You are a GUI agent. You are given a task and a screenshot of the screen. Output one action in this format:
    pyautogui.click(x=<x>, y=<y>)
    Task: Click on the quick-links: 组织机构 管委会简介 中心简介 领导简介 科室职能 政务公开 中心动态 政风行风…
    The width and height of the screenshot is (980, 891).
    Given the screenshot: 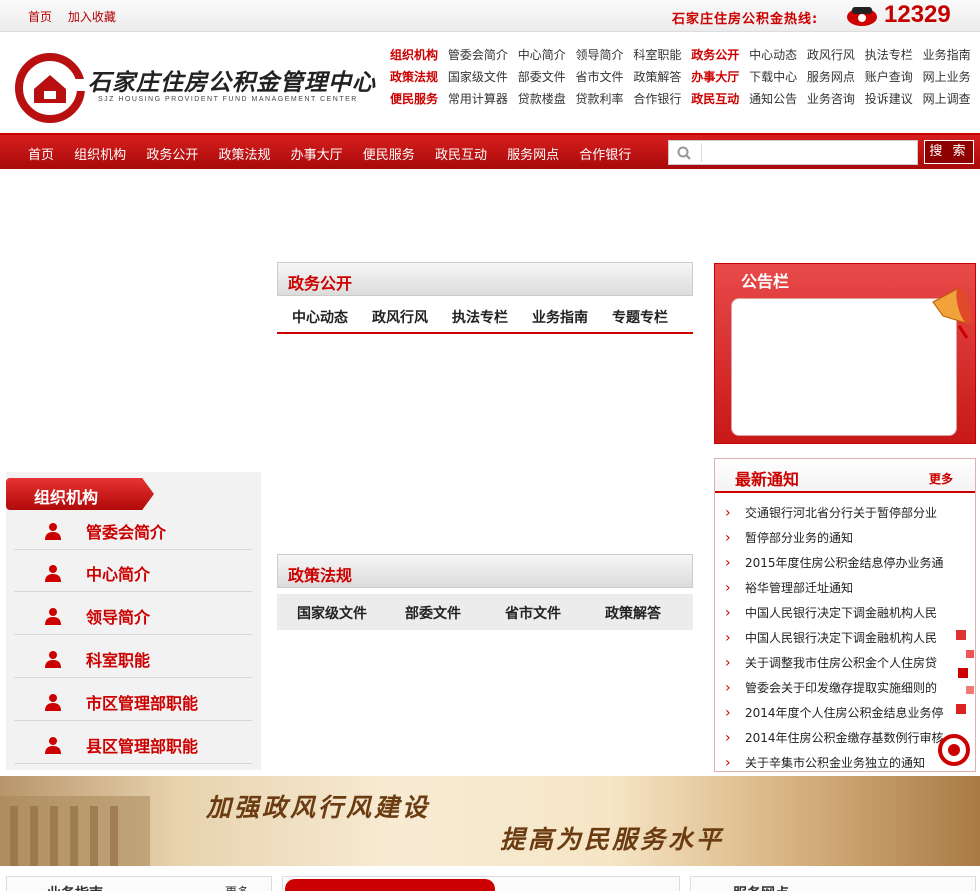 What is the action you would take?
    pyautogui.click(x=680, y=79)
    